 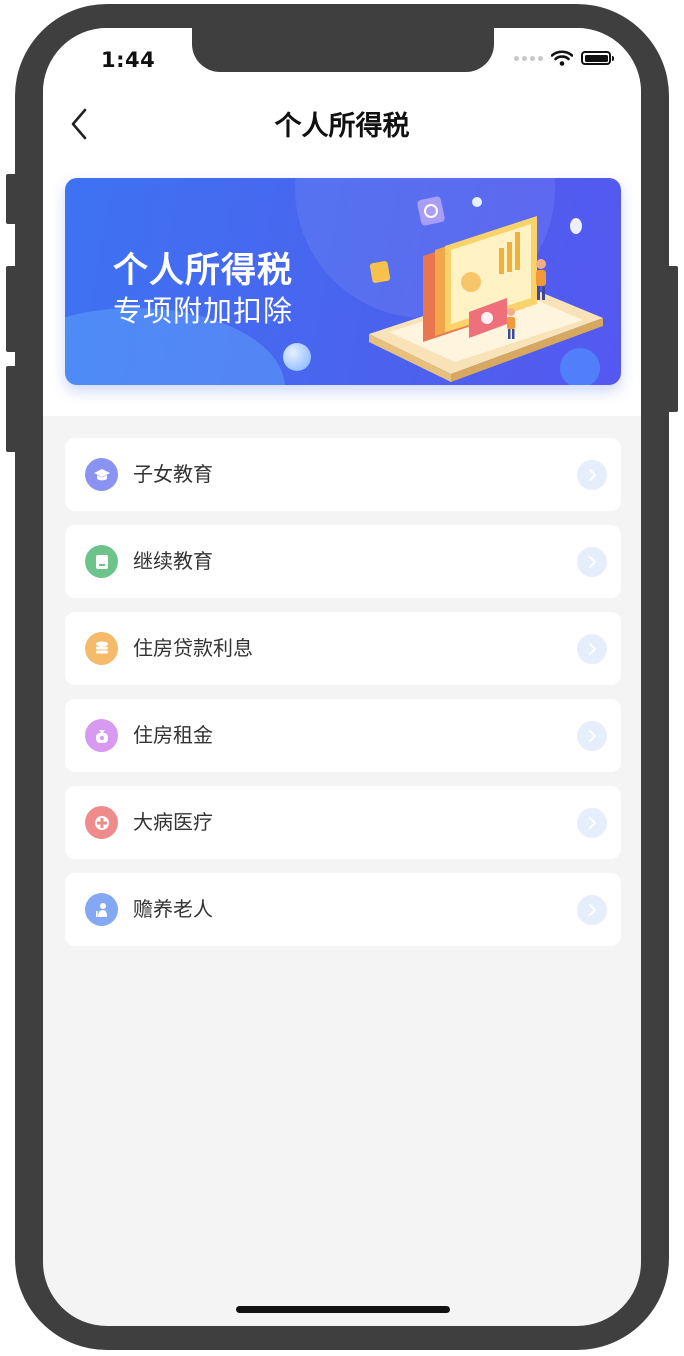 I want to click on list-item-label: 子女教育, so click(x=173, y=474).